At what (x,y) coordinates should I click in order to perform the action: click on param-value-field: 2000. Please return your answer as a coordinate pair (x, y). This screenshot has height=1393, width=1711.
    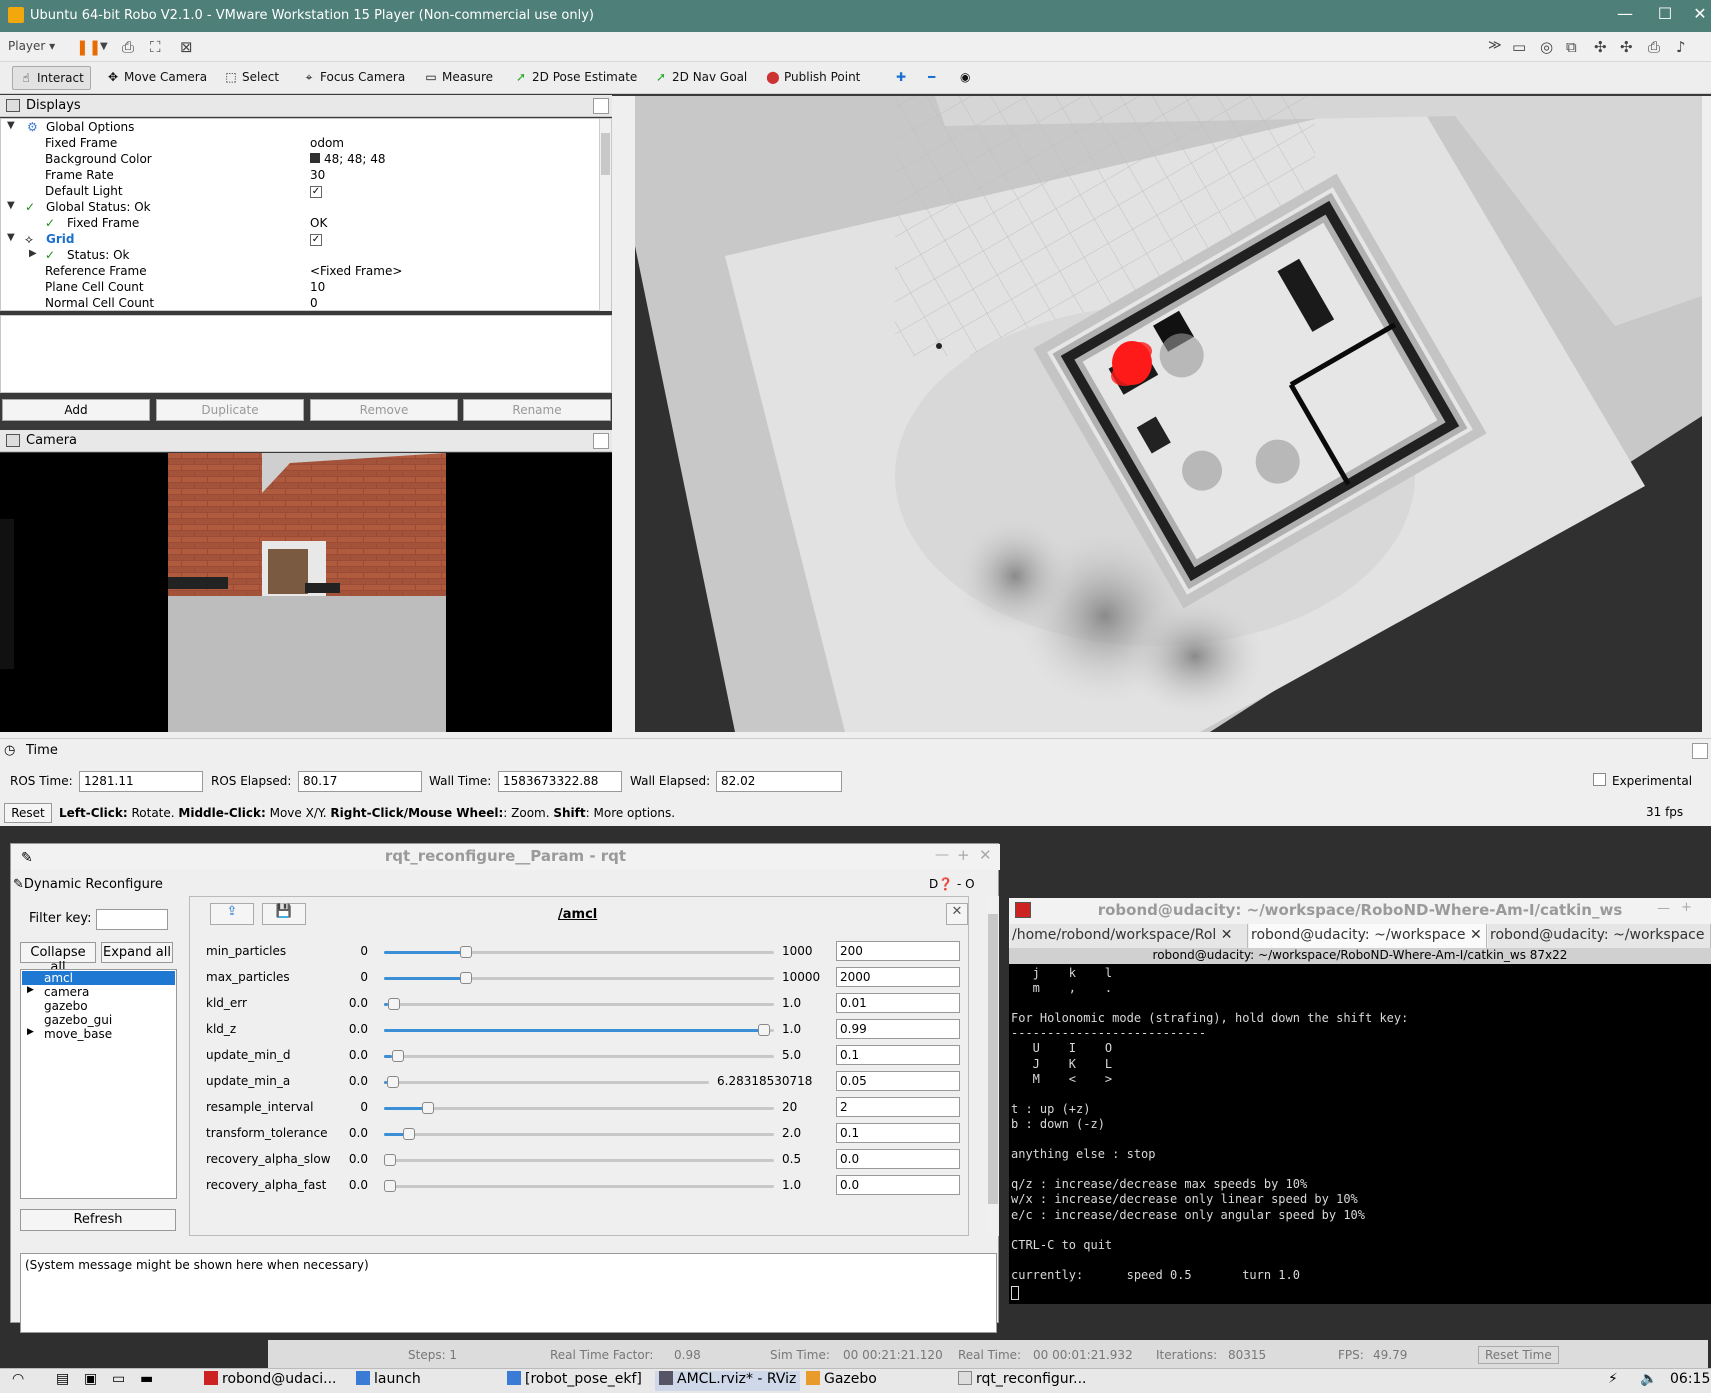
    Looking at the image, I should click on (898, 977).